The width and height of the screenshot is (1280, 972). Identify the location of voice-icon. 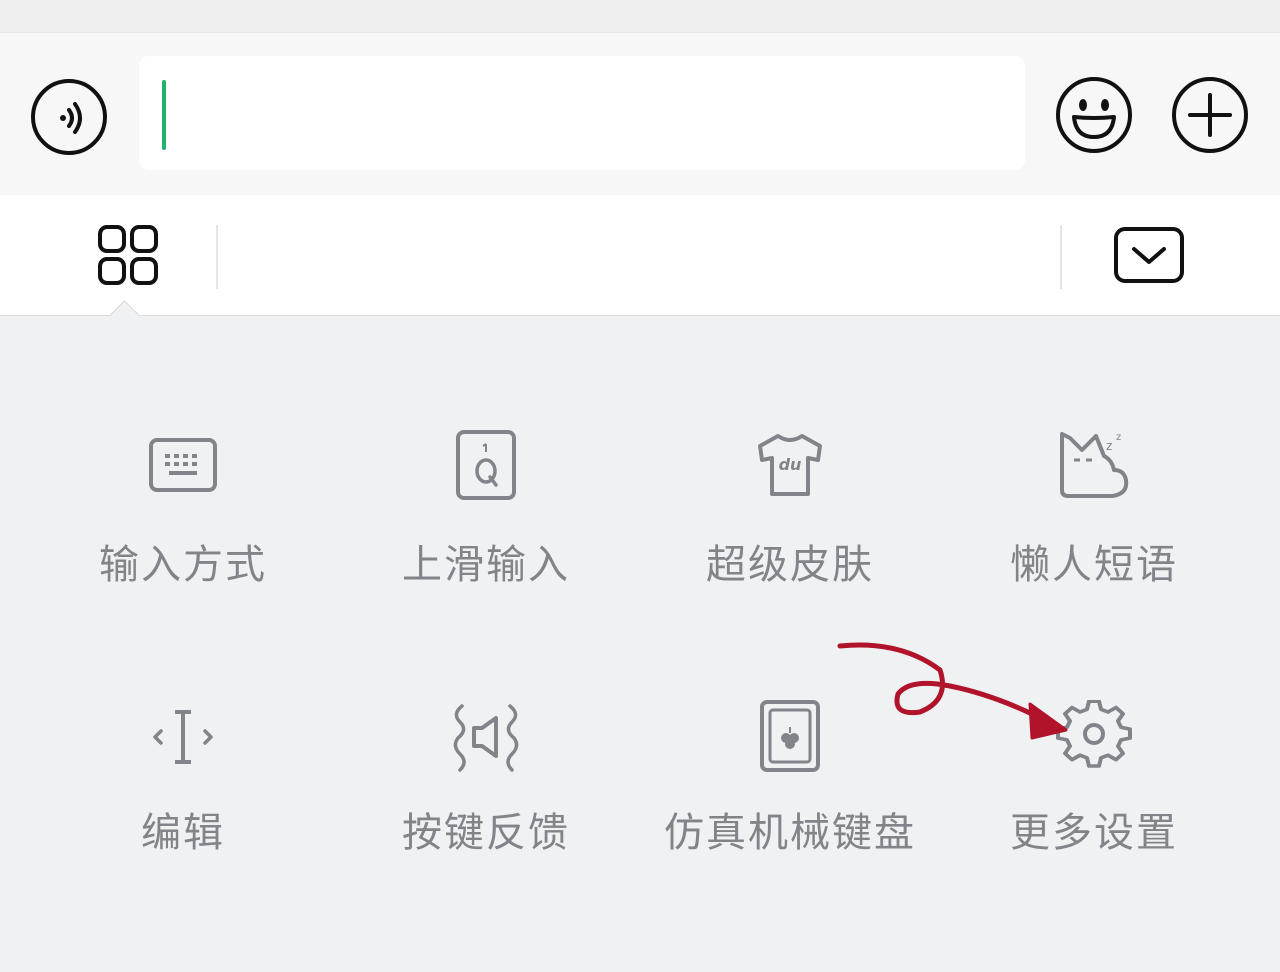
(69, 117).